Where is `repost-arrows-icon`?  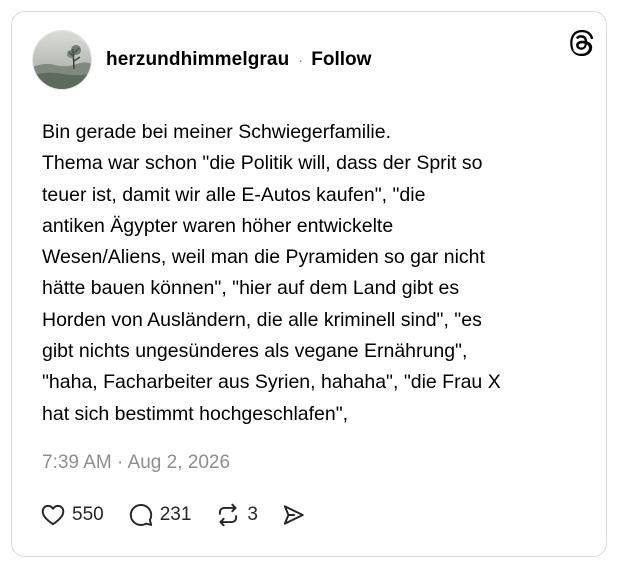
repost-arrows-icon is located at coordinates (228, 515).